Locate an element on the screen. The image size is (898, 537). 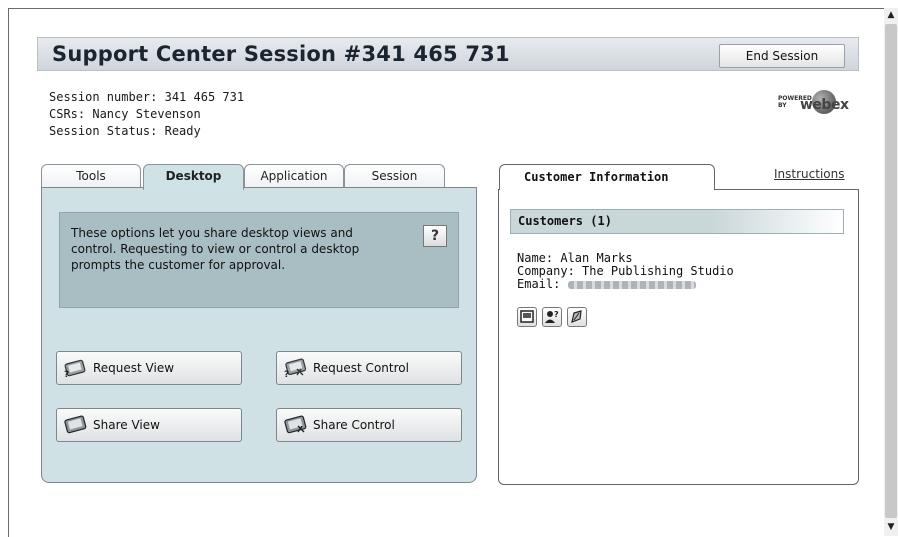
request-view-label: Request View is located at coordinates (134, 368).